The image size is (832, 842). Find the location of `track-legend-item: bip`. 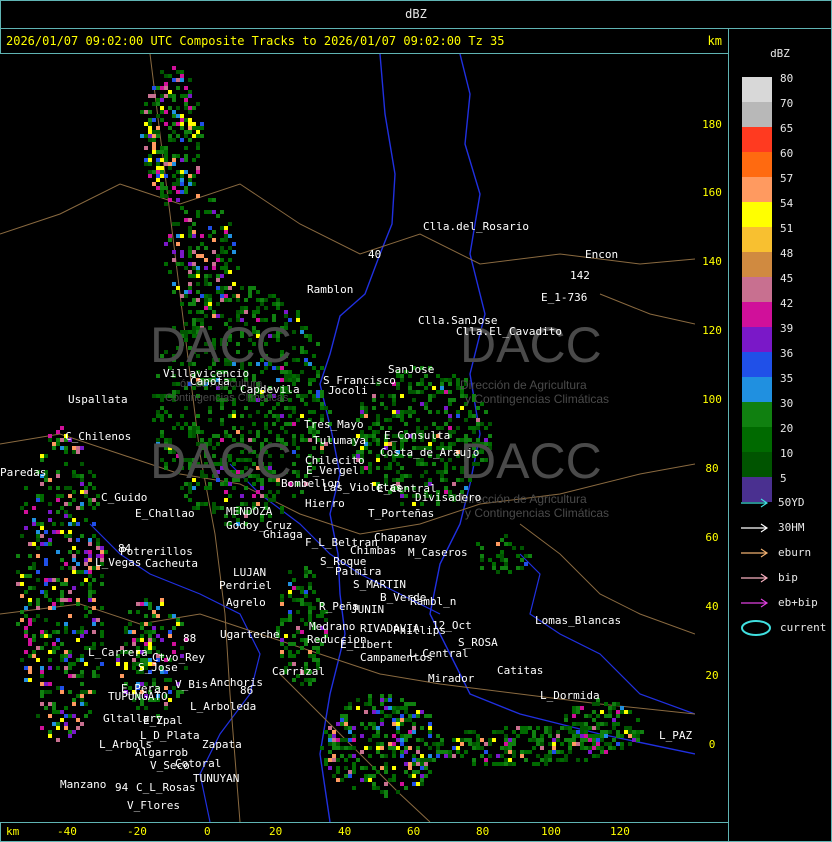

track-legend-item: bip is located at coordinates (785, 578).